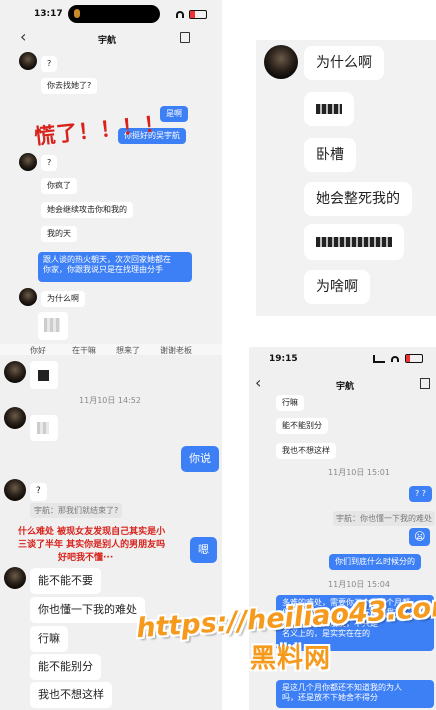 This screenshot has height=710, width=436. I want to click on message-right: ? ?, so click(421, 494).